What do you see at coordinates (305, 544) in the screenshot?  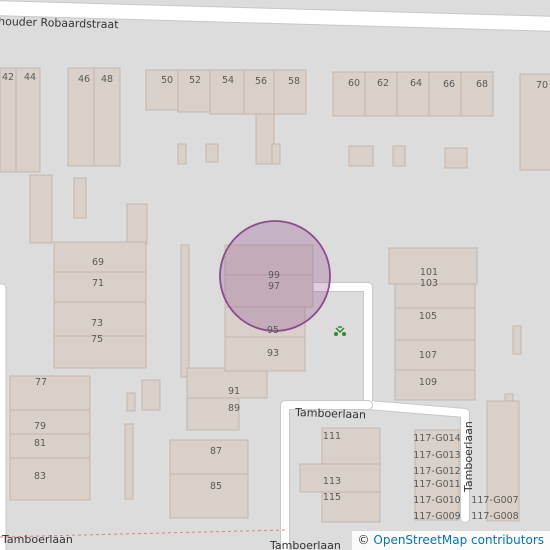 I see `street-label-tamboerlaan-bottom: Tamboerlaan` at bounding box center [305, 544].